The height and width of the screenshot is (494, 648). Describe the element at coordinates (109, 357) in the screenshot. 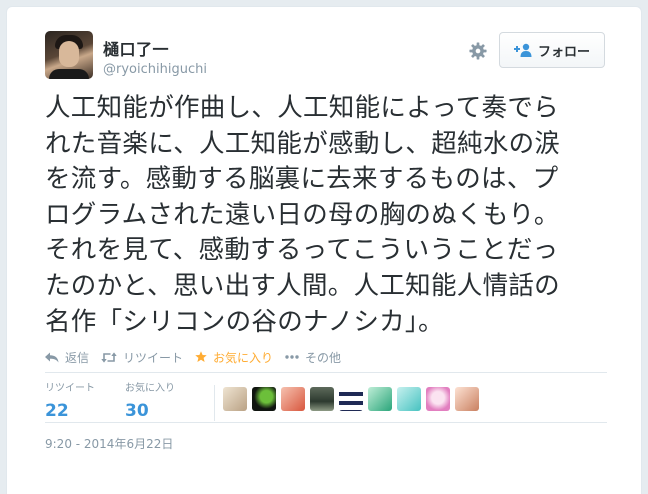

I see `retweet-icon` at that location.